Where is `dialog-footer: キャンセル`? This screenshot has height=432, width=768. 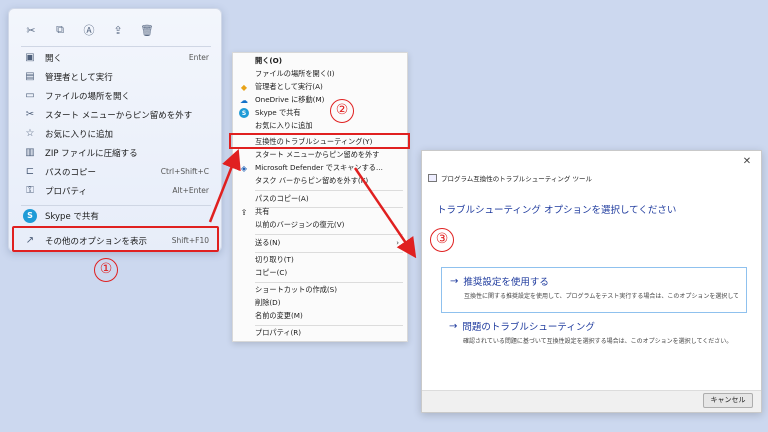
dialog-footer: キャンセル is located at coordinates (591, 401).